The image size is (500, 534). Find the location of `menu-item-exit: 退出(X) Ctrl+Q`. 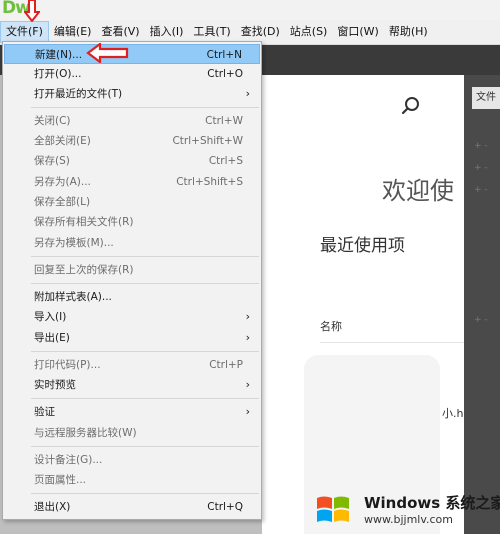

menu-item-exit: 退出(X) Ctrl+Q is located at coordinates (132, 507).